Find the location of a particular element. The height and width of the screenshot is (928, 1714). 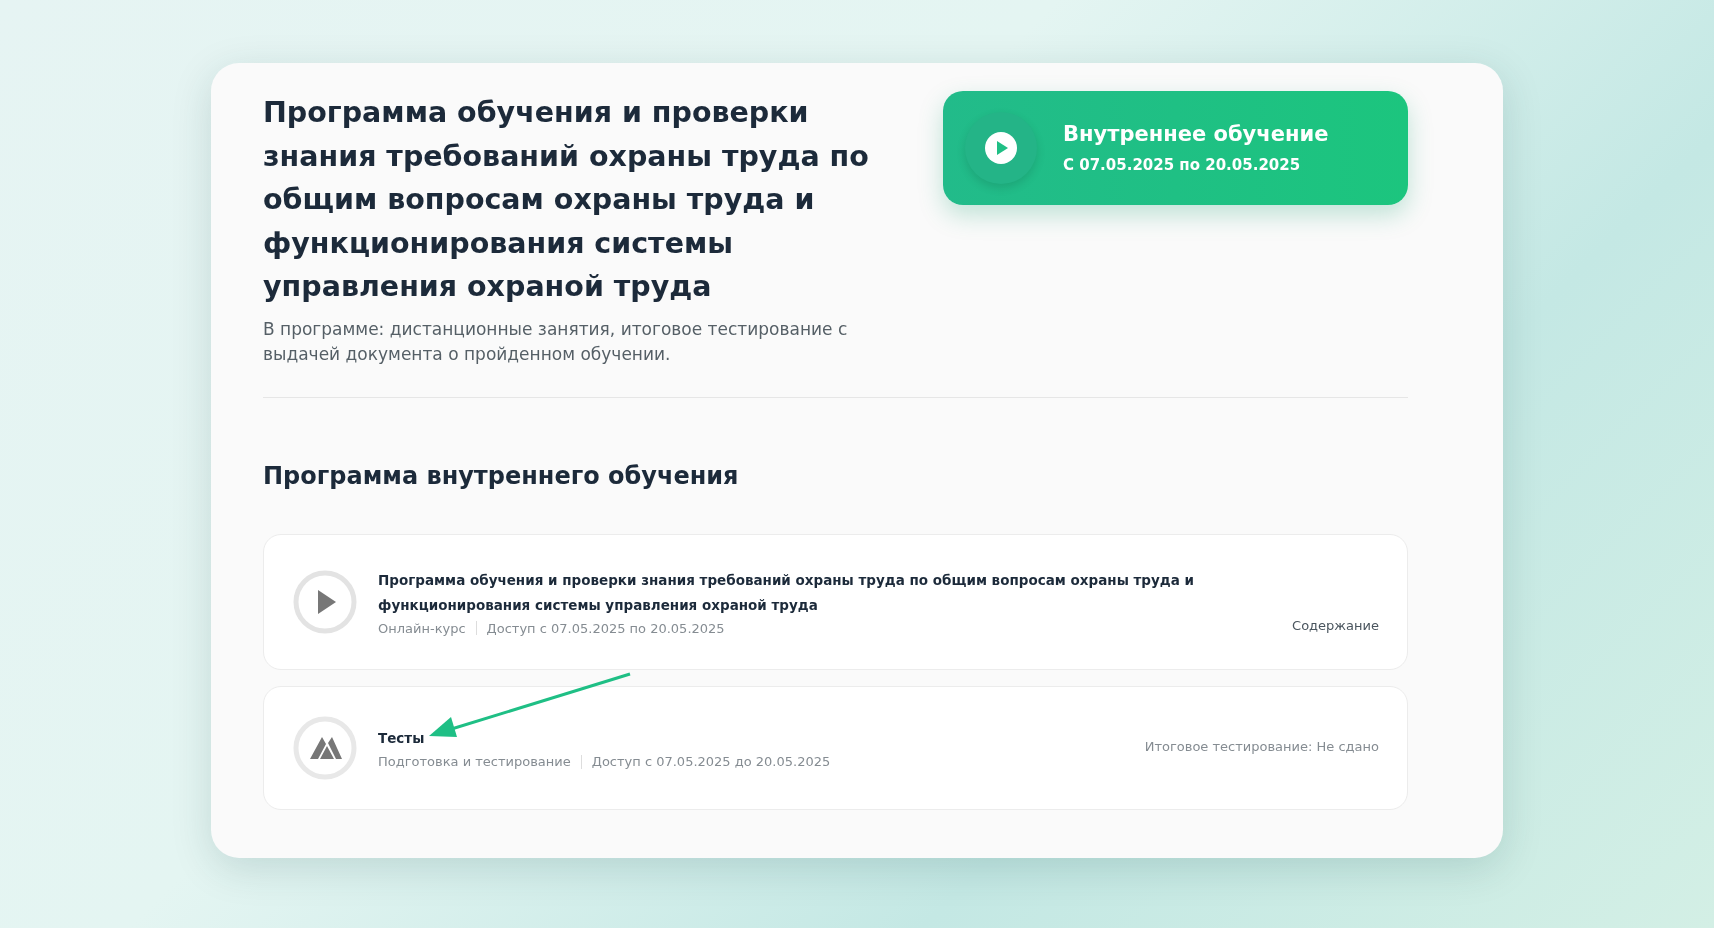

test-status: Итоговое тестирование: Не сдано is located at coordinates (1261, 746).